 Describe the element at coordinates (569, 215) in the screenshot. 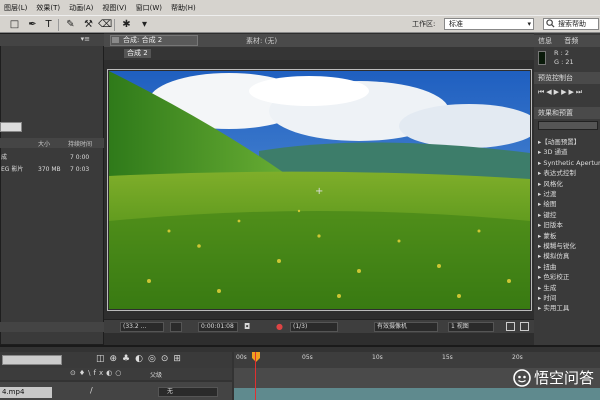

I see `effect-category: ▸ 键控` at that location.